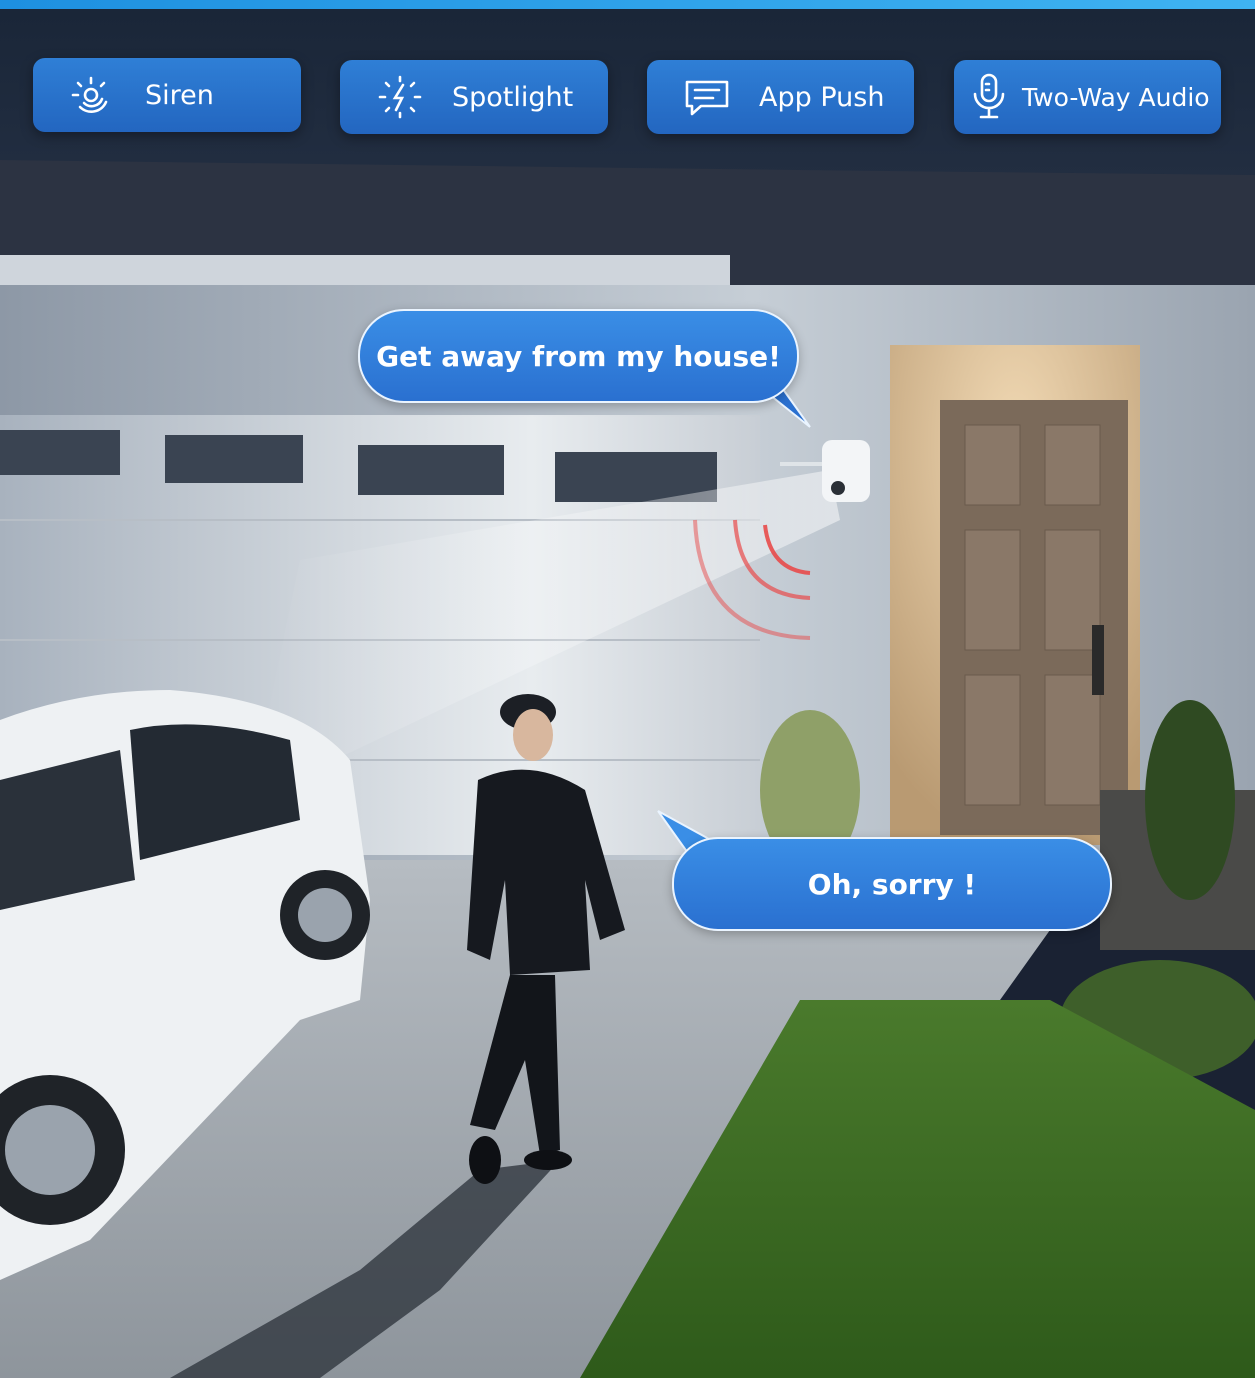 The image size is (1255, 1378). Describe the element at coordinates (822, 97) in the screenshot. I see `app-push-label: App Push` at that location.